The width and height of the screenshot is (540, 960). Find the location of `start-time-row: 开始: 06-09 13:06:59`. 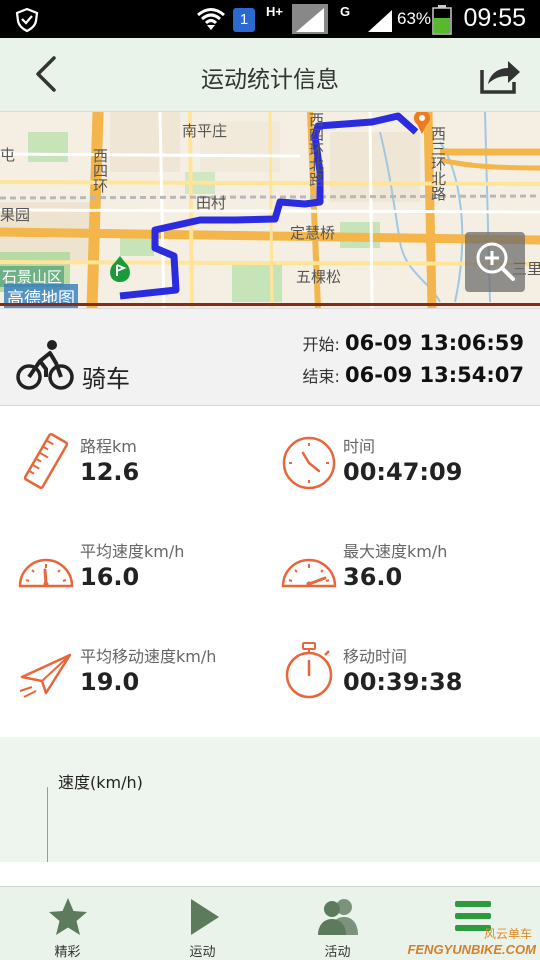

start-time-row: 开始: 06-09 13:06:59 is located at coordinates (413, 343).